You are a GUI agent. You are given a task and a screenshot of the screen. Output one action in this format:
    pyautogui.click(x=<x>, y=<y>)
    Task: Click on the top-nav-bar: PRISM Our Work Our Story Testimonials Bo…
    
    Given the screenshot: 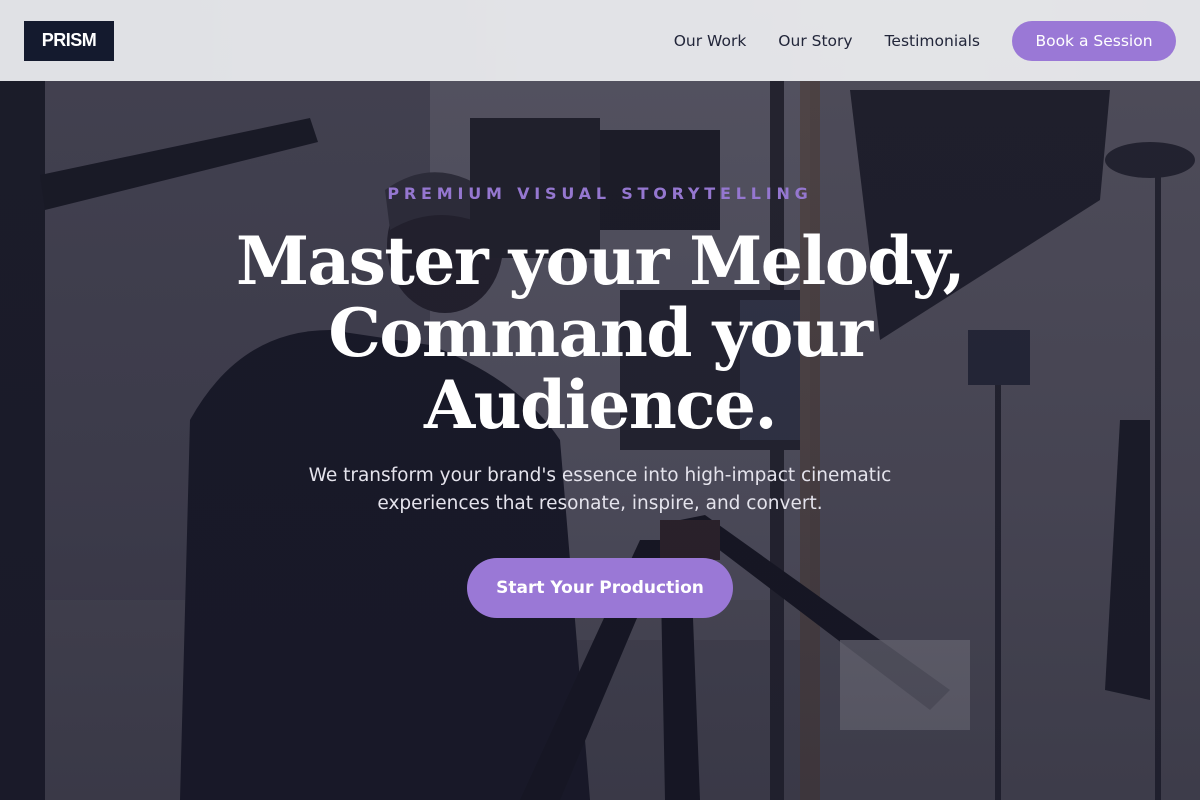 What is the action you would take?
    pyautogui.click(x=600, y=40)
    